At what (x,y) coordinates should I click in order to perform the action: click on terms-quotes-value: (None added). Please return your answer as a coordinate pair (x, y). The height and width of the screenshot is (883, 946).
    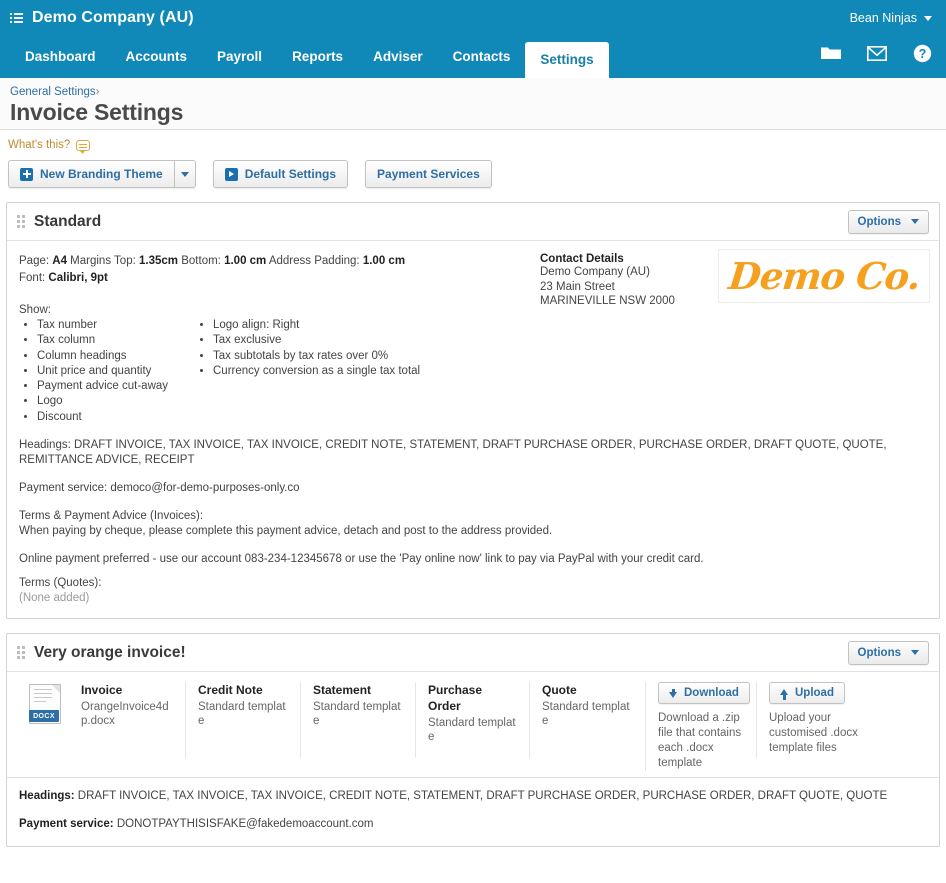
    Looking at the image, I should click on (54, 598).